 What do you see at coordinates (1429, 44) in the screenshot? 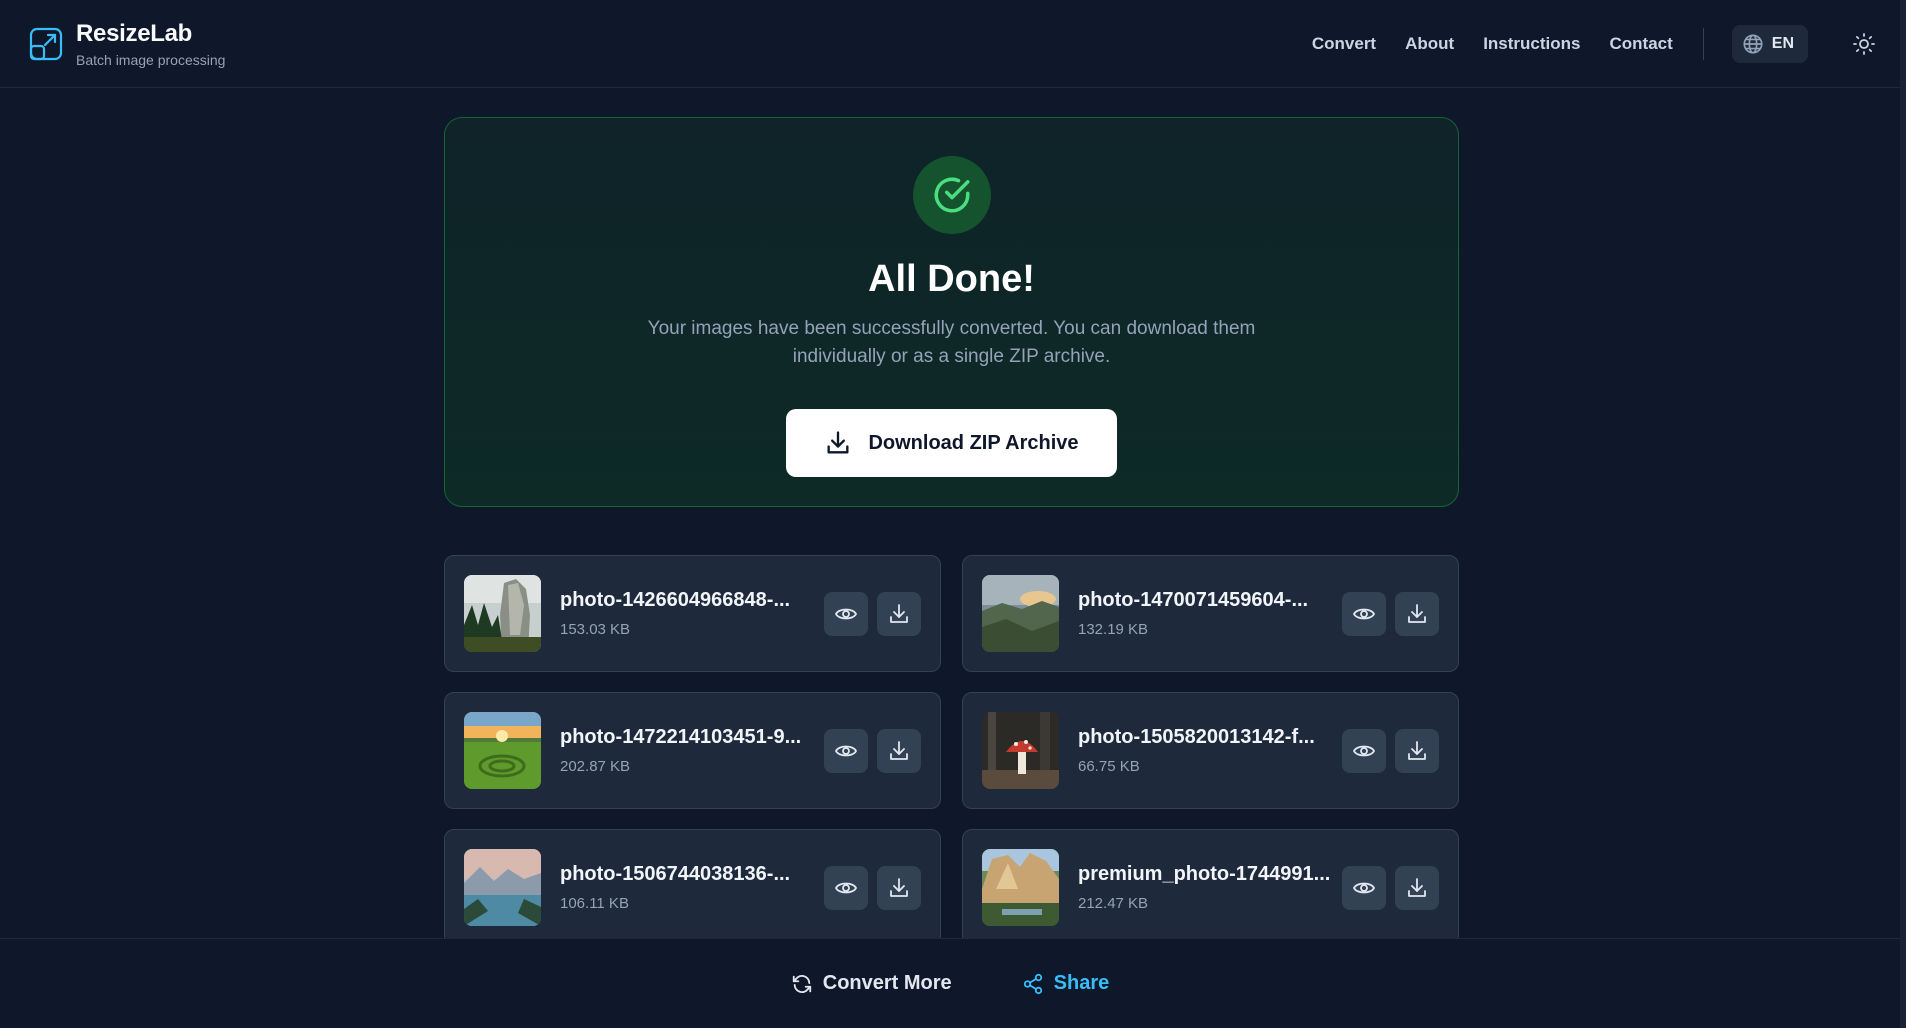
I see `nav-about: About` at bounding box center [1429, 44].